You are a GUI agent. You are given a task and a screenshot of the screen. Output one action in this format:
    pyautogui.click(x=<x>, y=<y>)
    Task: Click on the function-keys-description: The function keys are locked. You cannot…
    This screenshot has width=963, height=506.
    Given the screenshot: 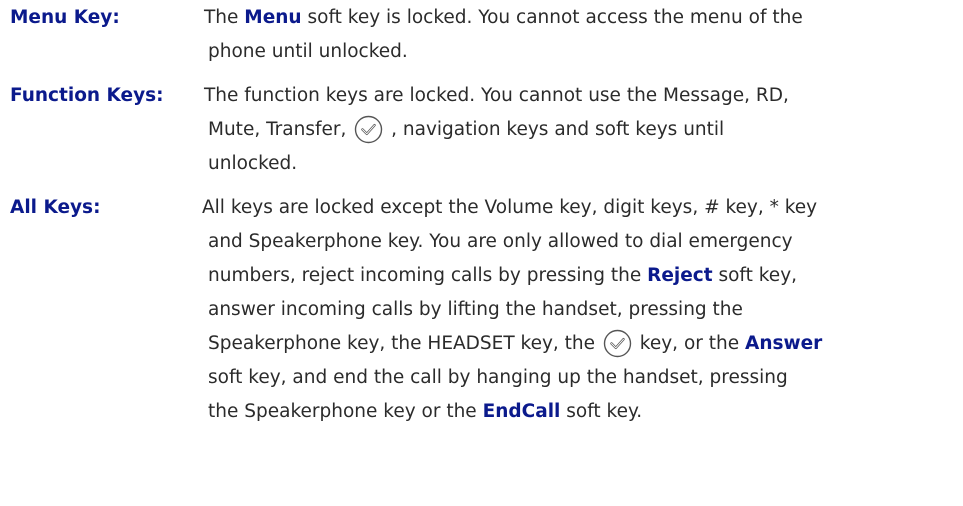 What is the action you would take?
    pyautogui.click(x=496, y=130)
    